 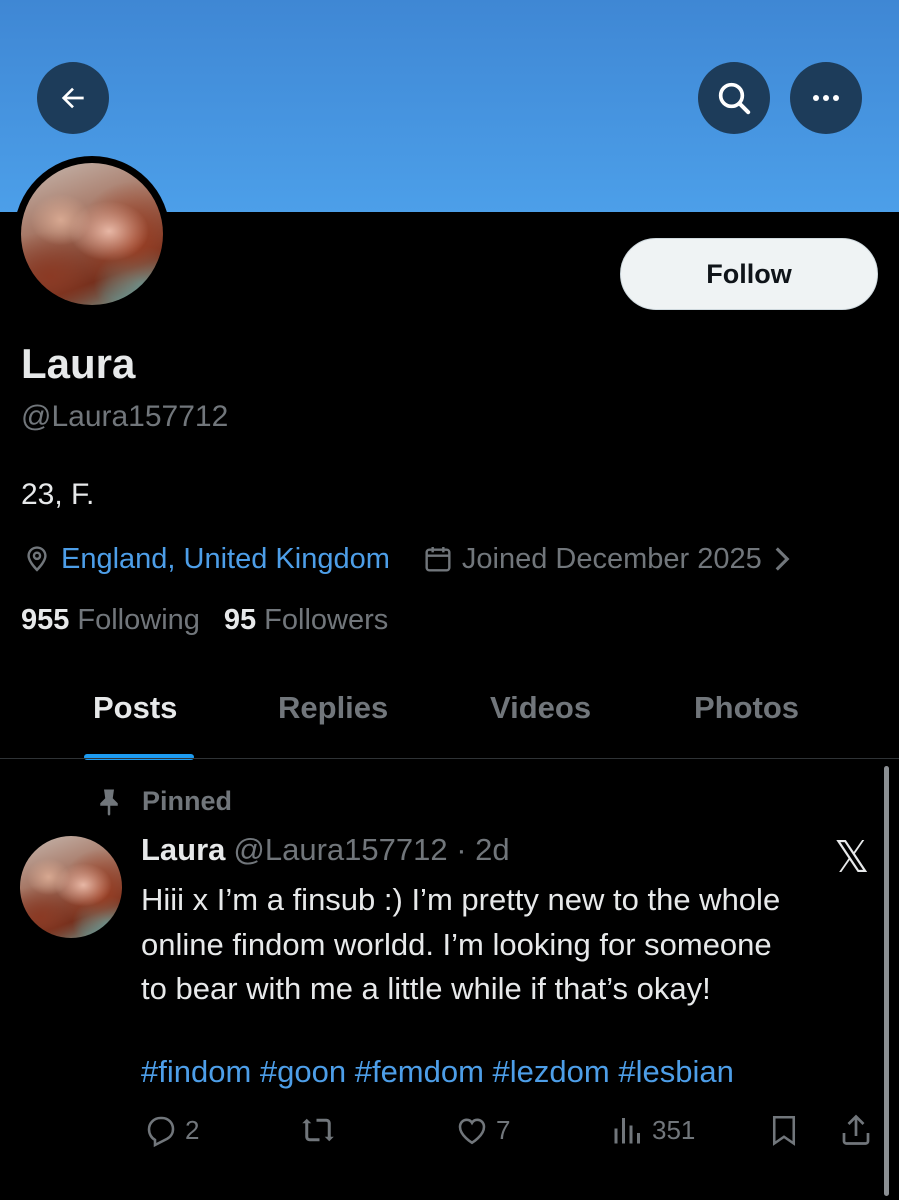 What do you see at coordinates (138, 620) in the screenshot?
I see `following-label: Following` at bounding box center [138, 620].